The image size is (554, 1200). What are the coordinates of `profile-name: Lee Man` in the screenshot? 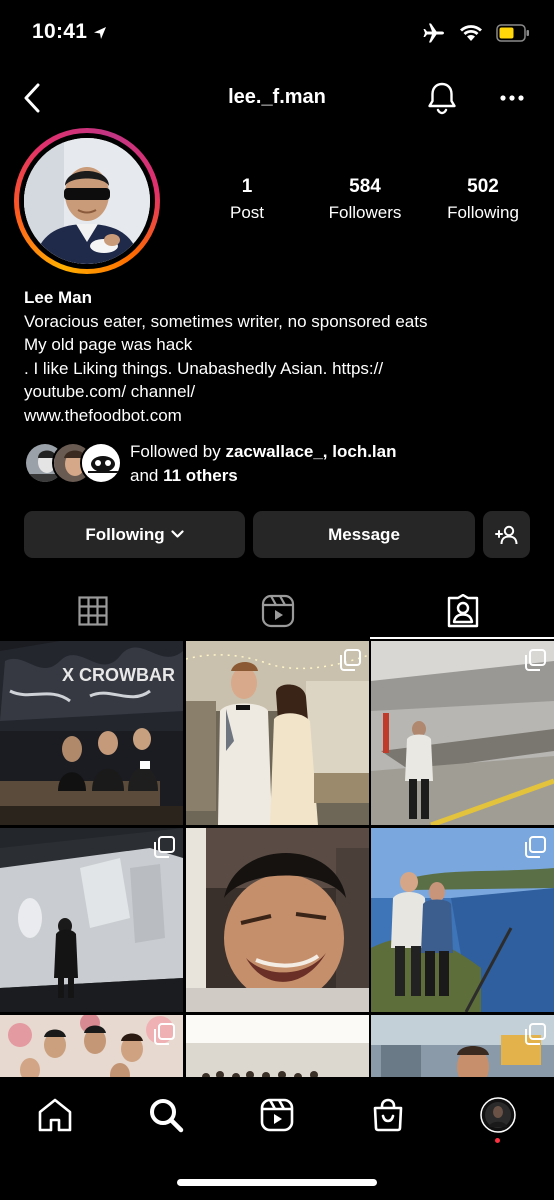 It's located at (58, 297).